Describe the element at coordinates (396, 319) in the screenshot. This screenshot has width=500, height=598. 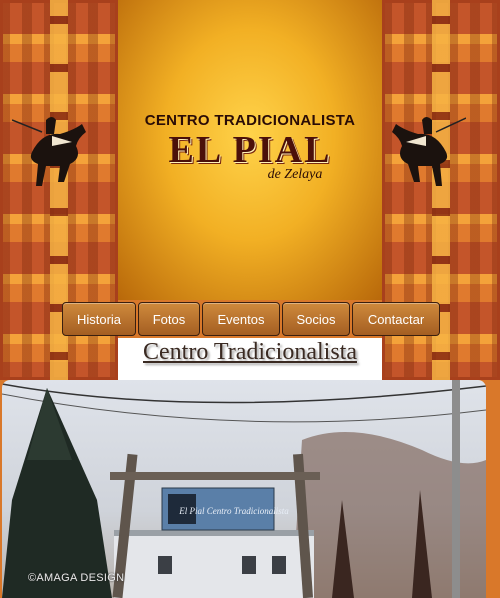
I see `nav-contactar-button: Contactar` at that location.